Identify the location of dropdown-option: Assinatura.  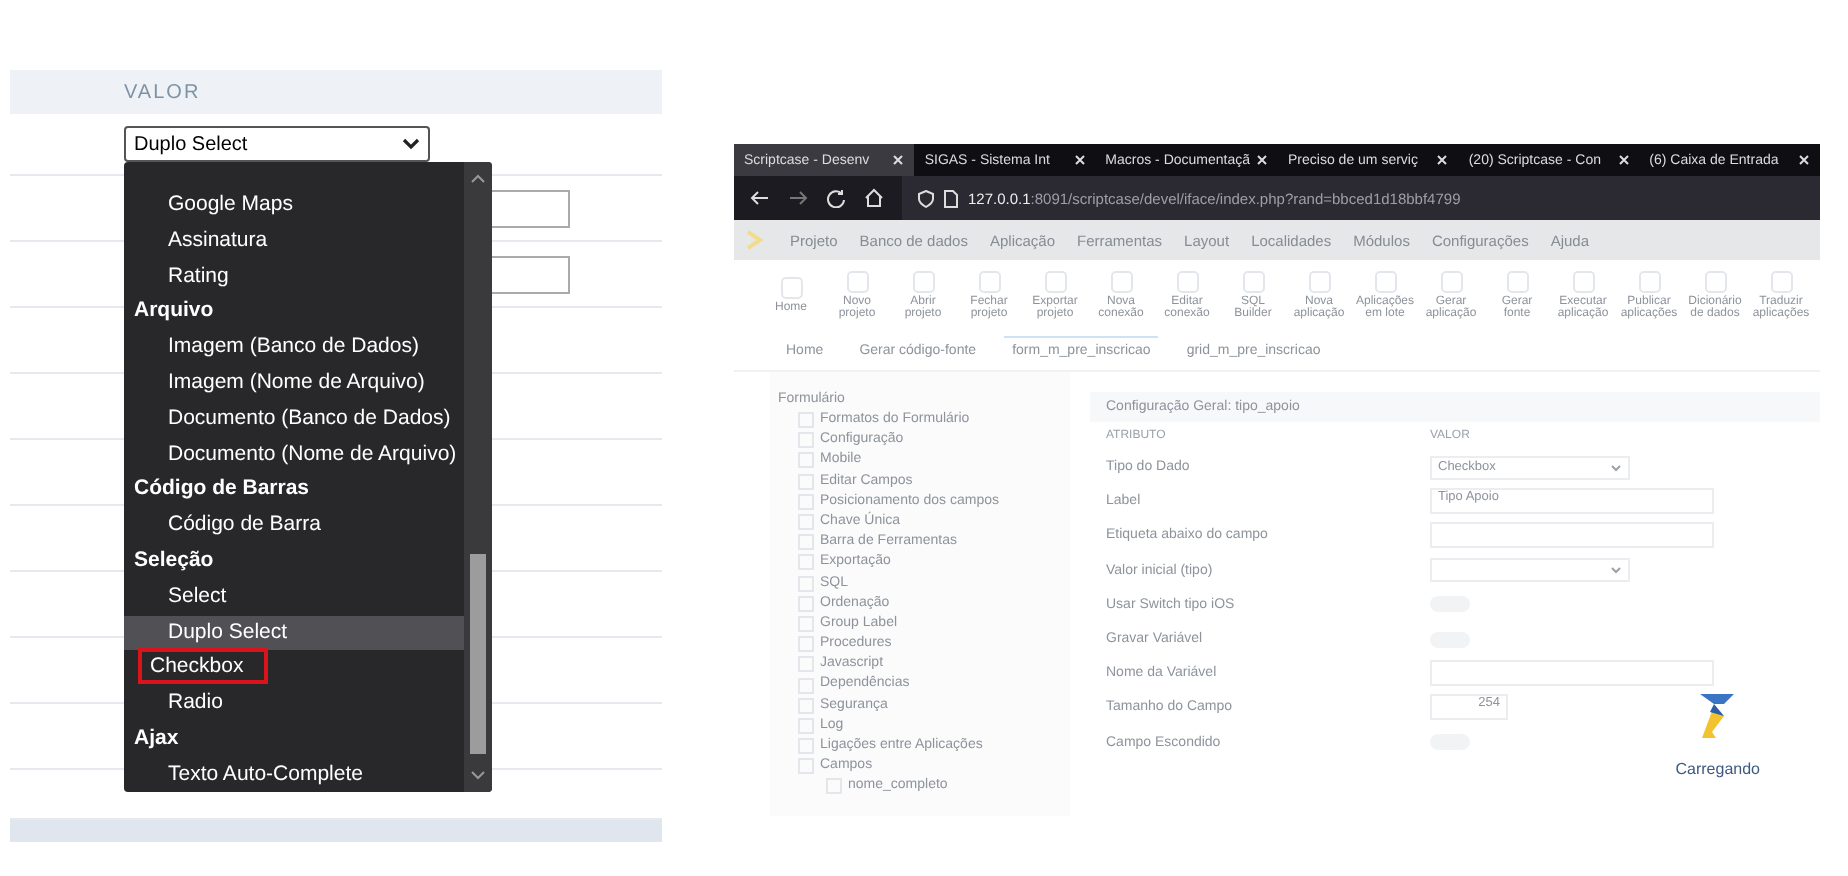
(294, 241).